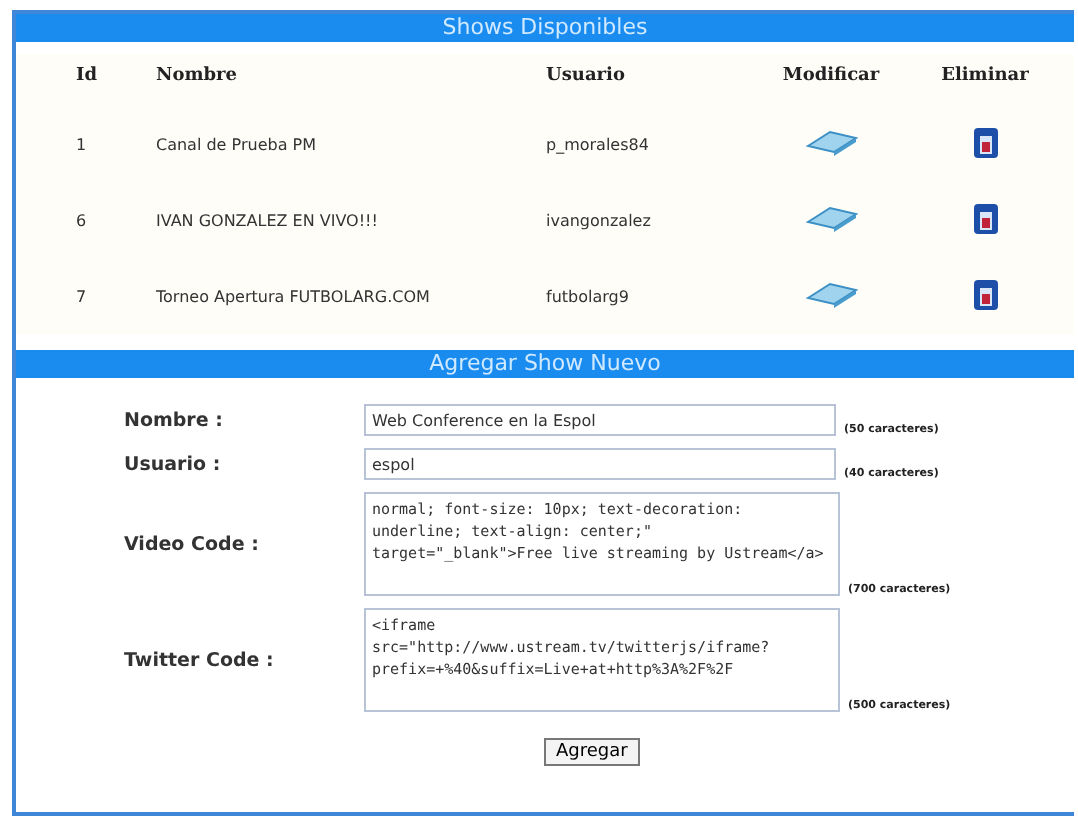  Describe the element at coordinates (656, 220) in the screenshot. I see `table-cell: ivangonzalez` at that location.